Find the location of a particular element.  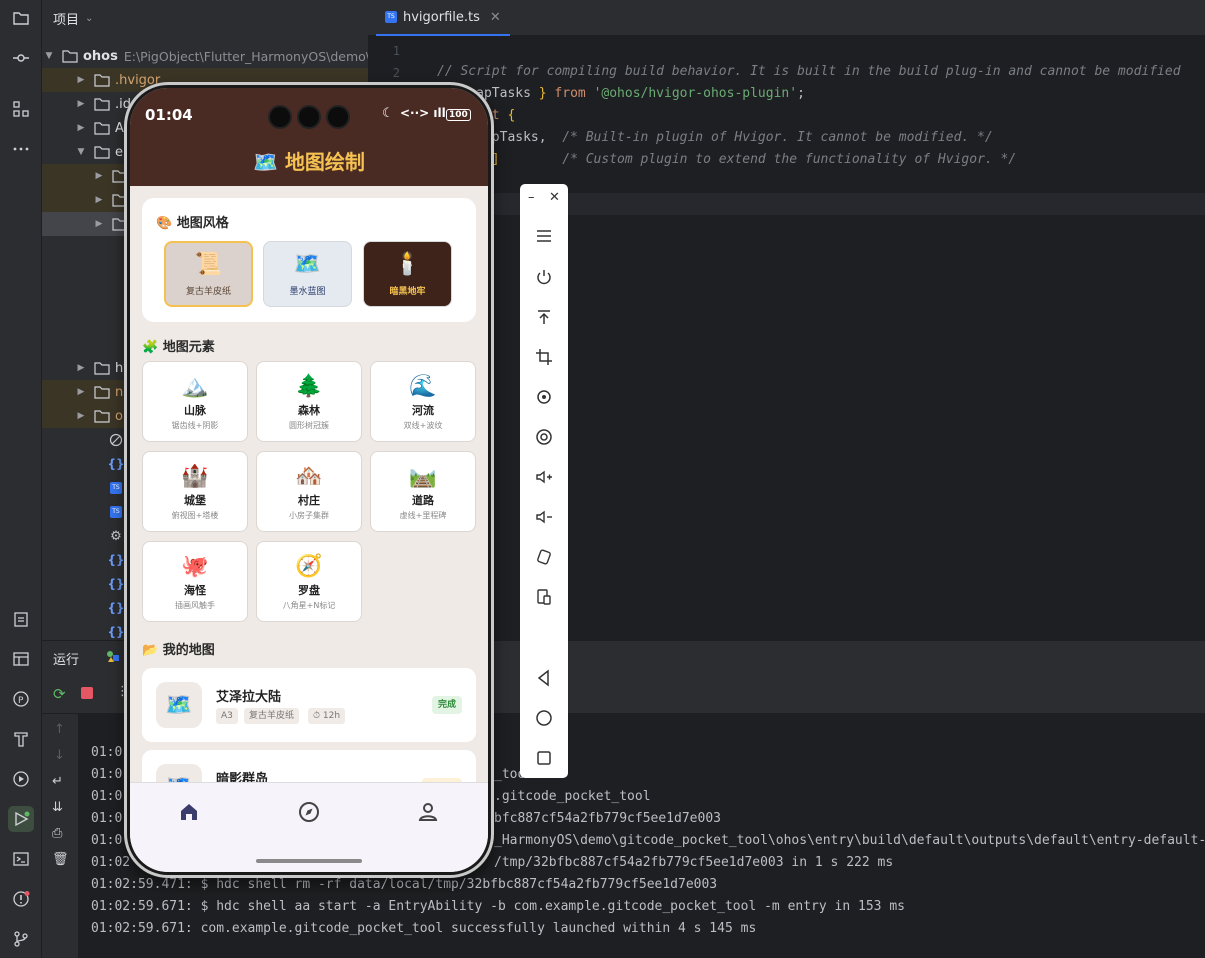

todo-icon is located at coordinates (21, 619).